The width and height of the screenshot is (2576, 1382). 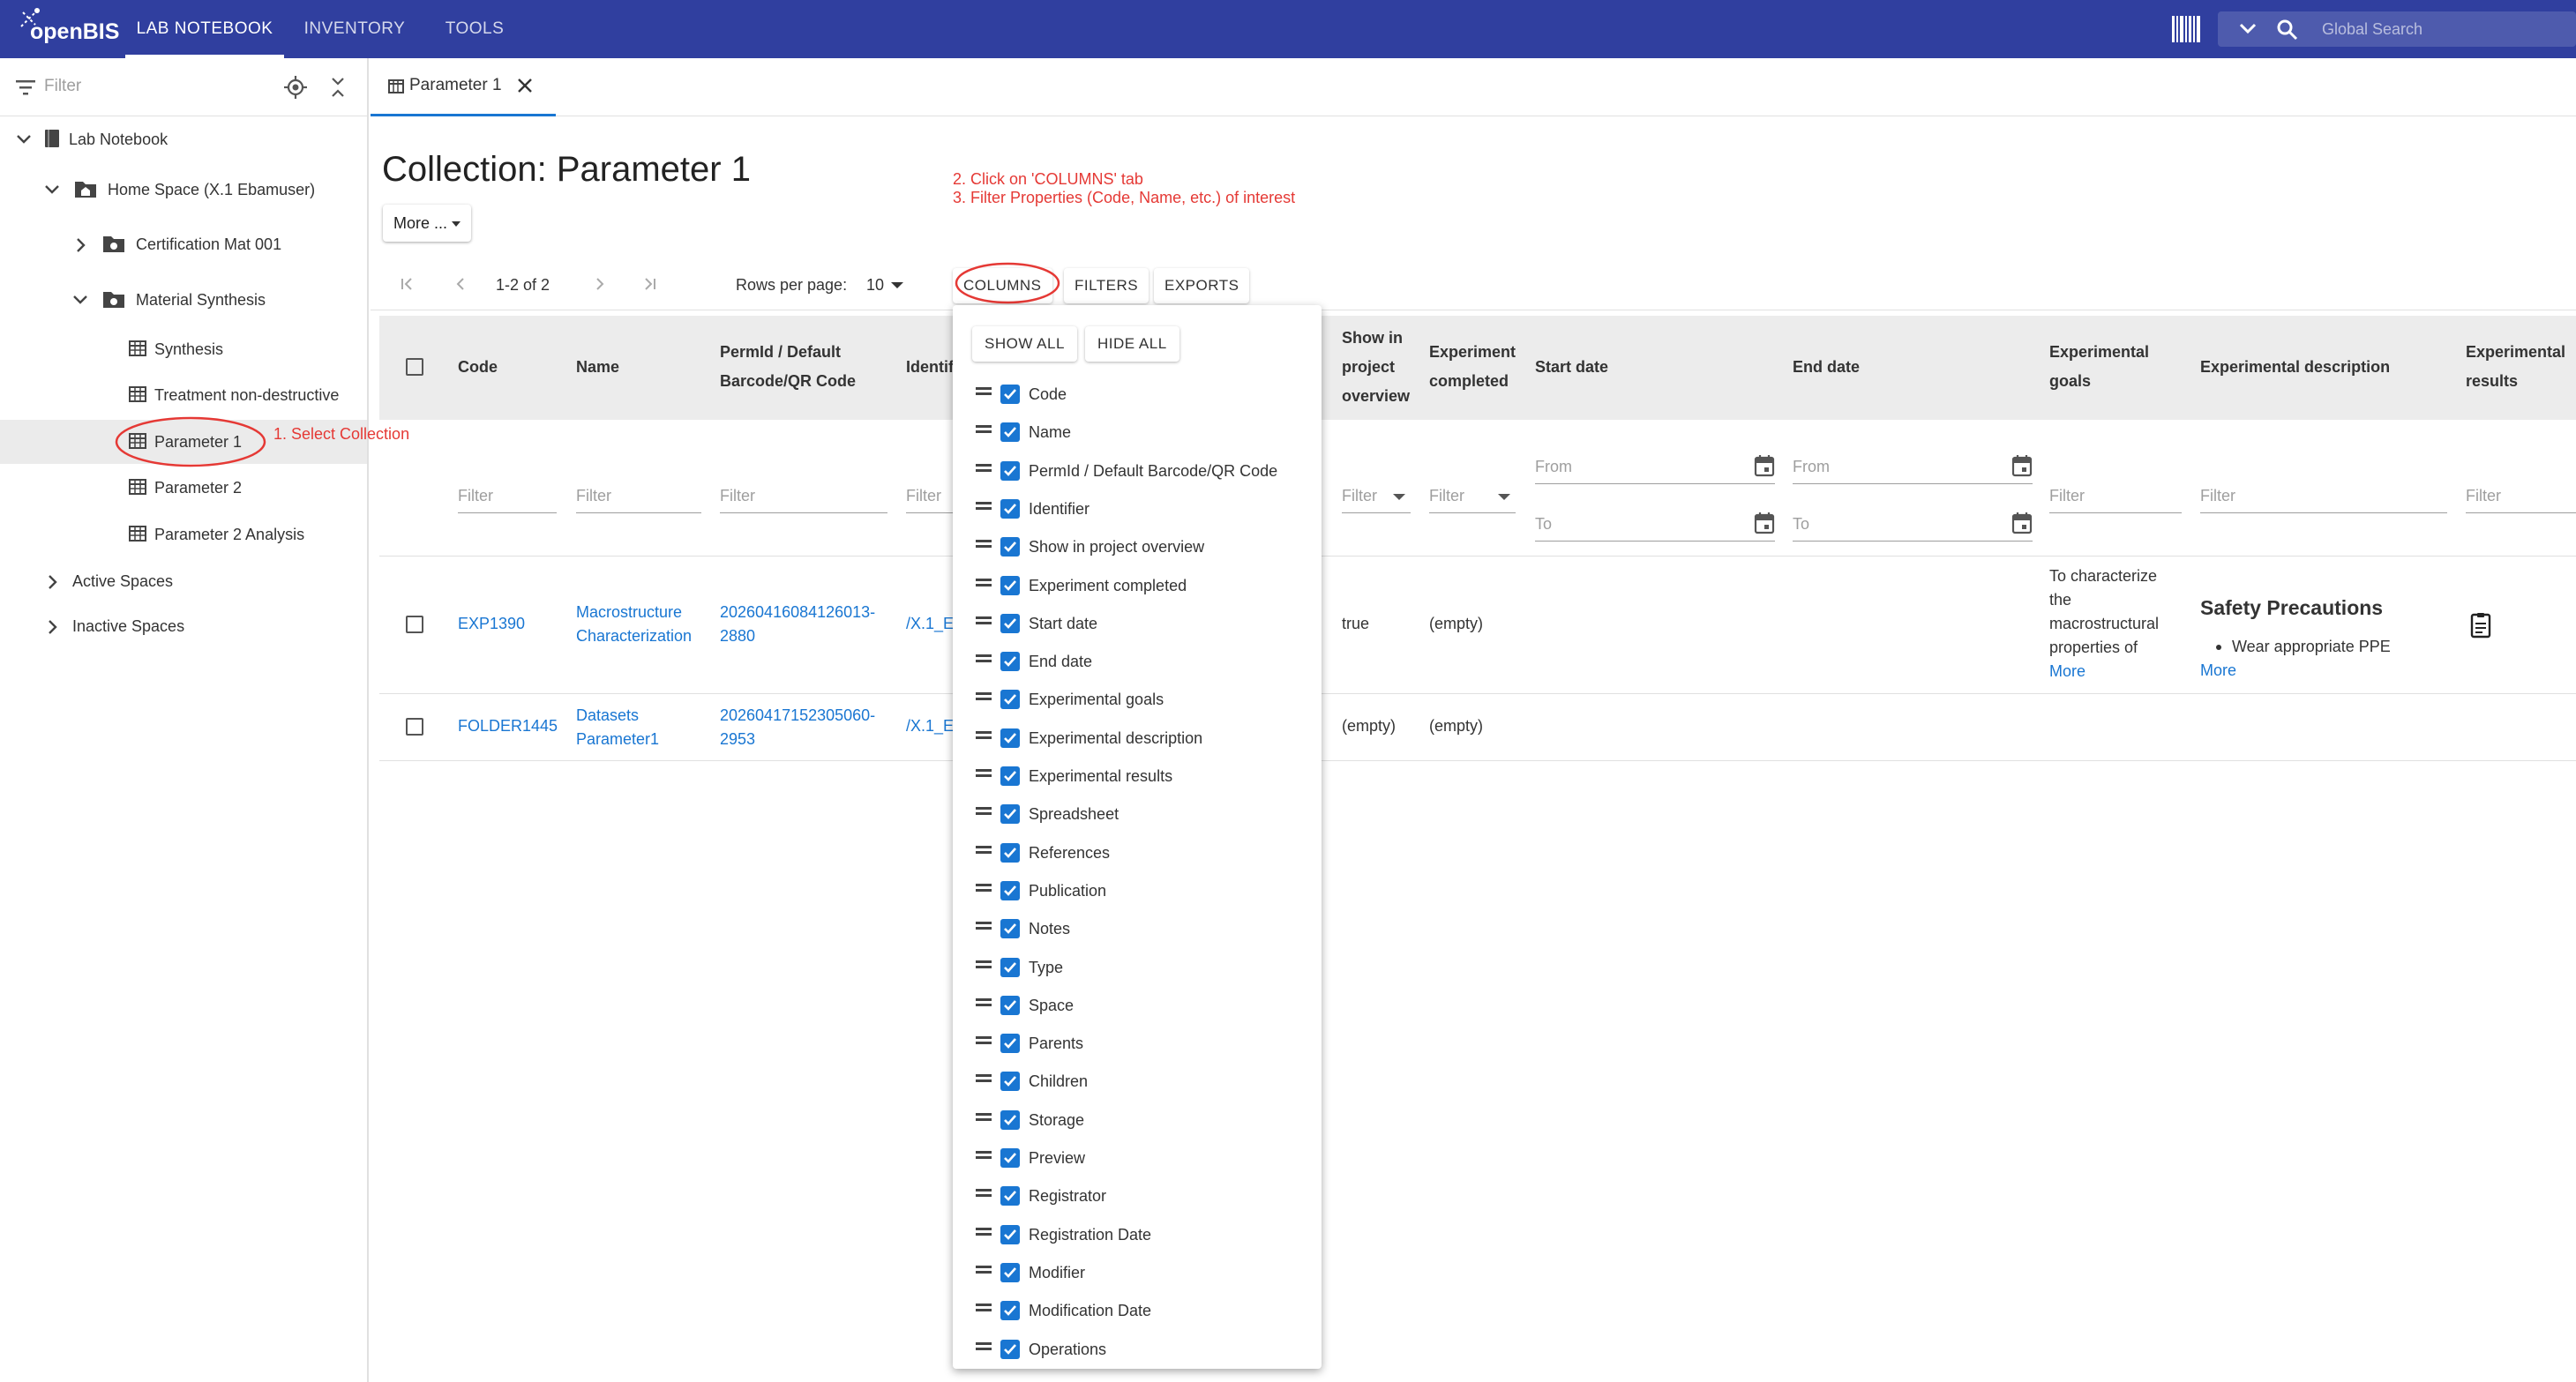 What do you see at coordinates (1137, 1043) in the screenshot?
I see `column-toggle-row: Parents` at bounding box center [1137, 1043].